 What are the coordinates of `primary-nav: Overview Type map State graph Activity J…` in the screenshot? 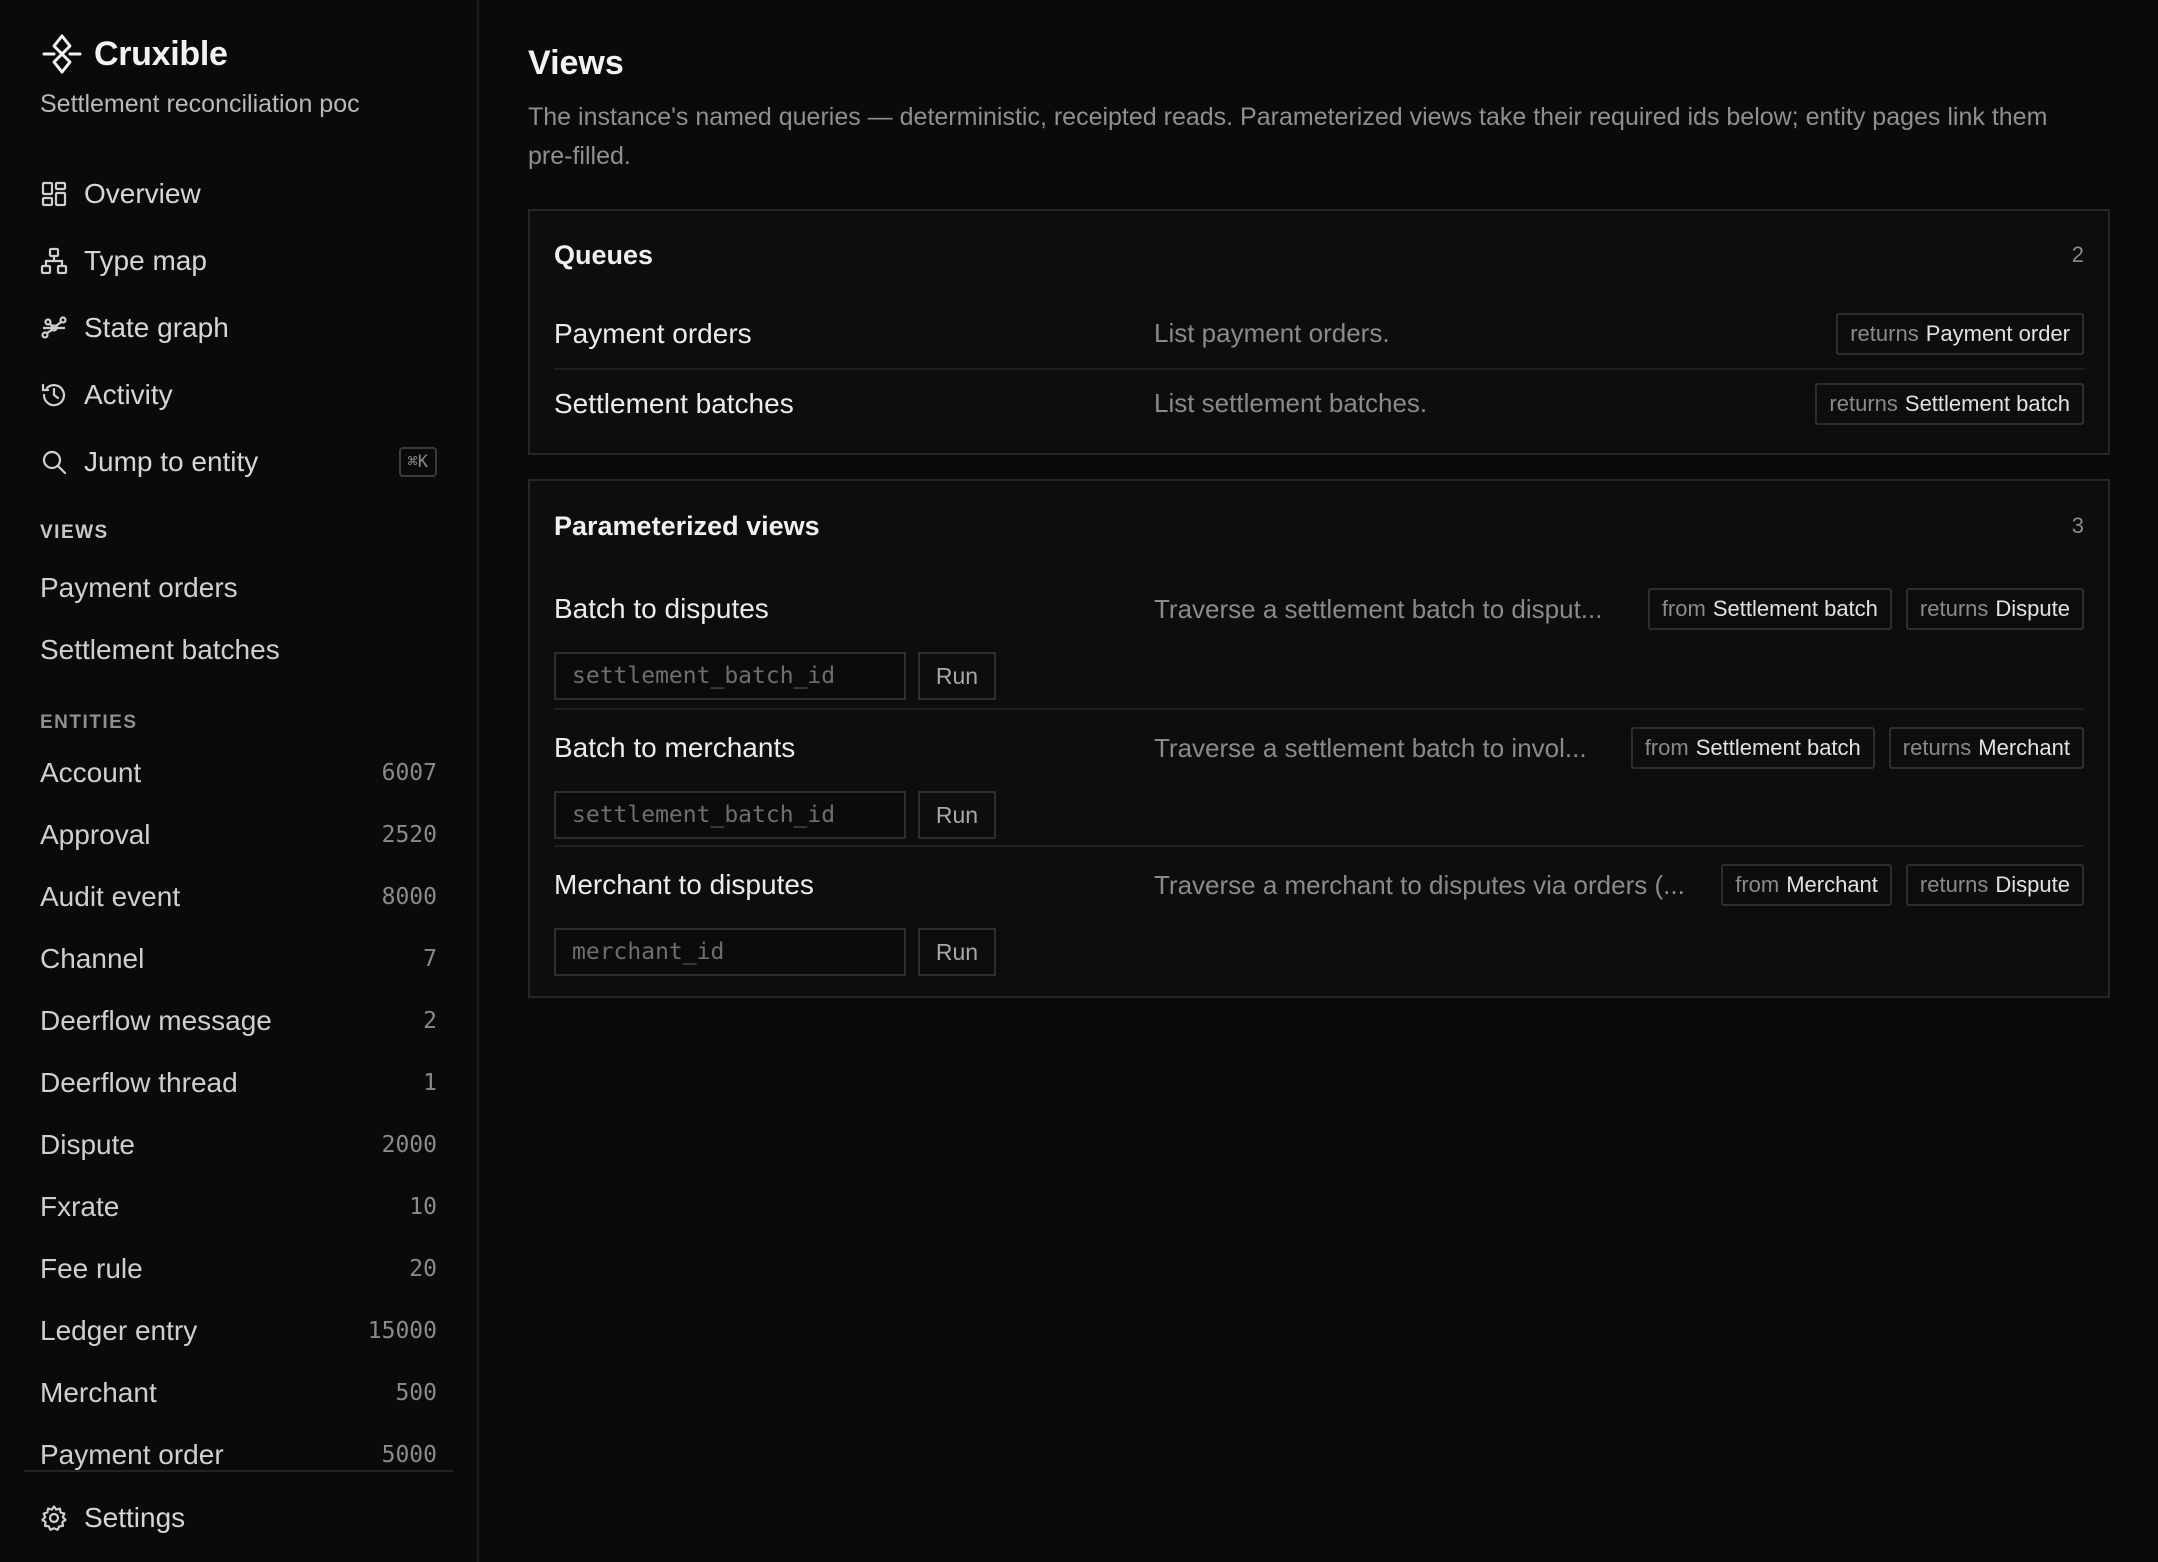 It's located at (238, 327).